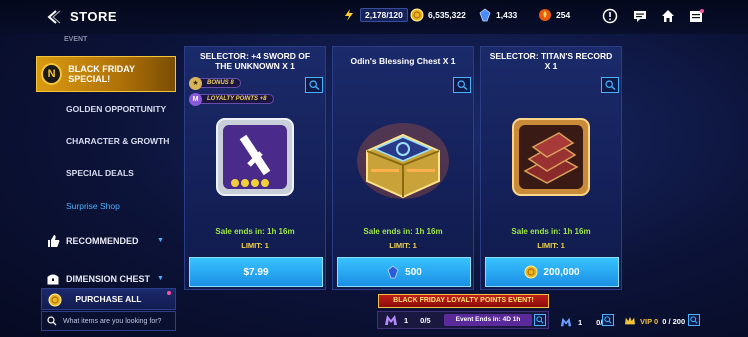 This screenshot has width=748, height=337. Describe the element at coordinates (52, 321) in the screenshot. I see `search-icon` at that location.